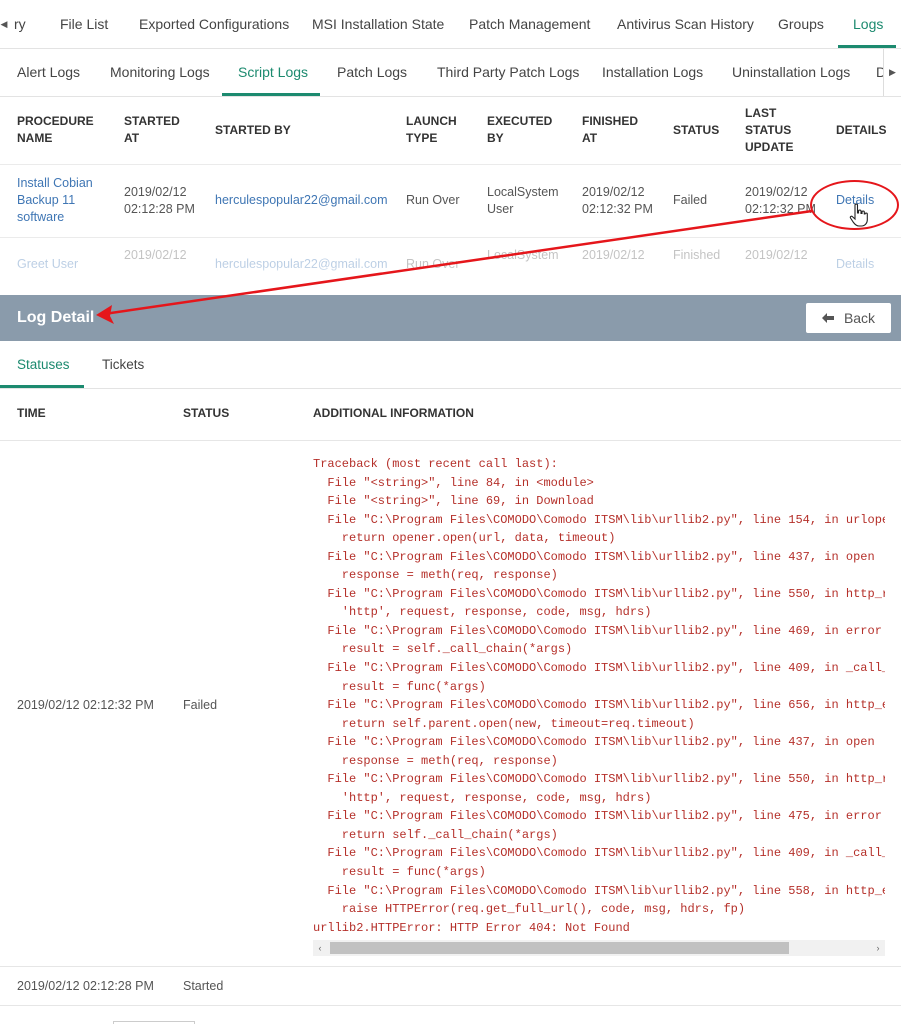 The height and width of the screenshot is (1024, 901). I want to click on entry-time: 2019/02/12 02:12:28 PM, so click(85, 986).